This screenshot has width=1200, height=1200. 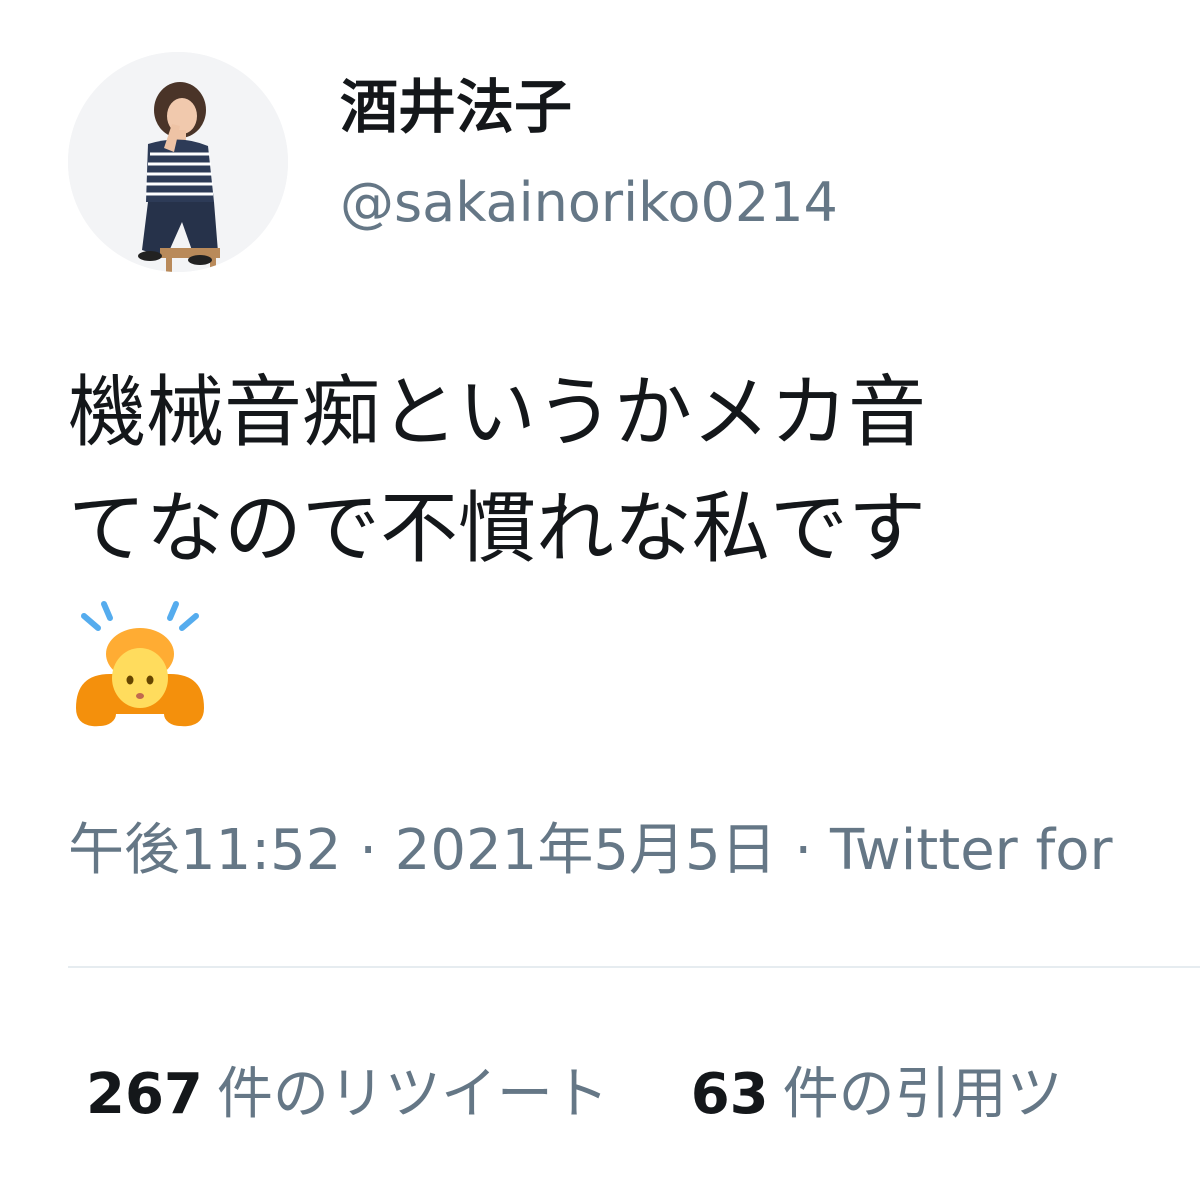 What do you see at coordinates (589, 203) in the screenshot?
I see `user-handle: @sakainoriko0214` at bounding box center [589, 203].